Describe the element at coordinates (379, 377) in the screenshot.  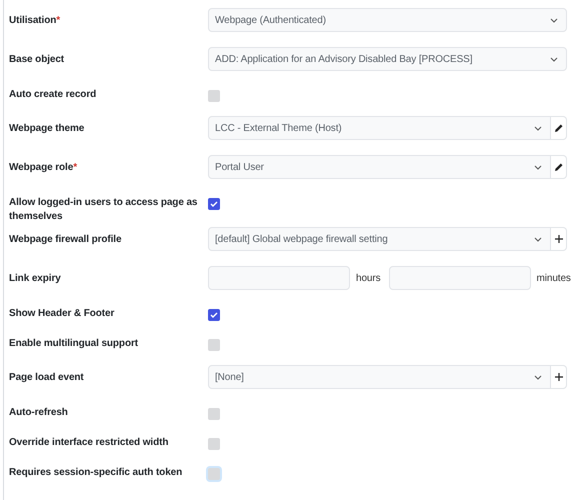
I see `dropdown: [None]` at that location.